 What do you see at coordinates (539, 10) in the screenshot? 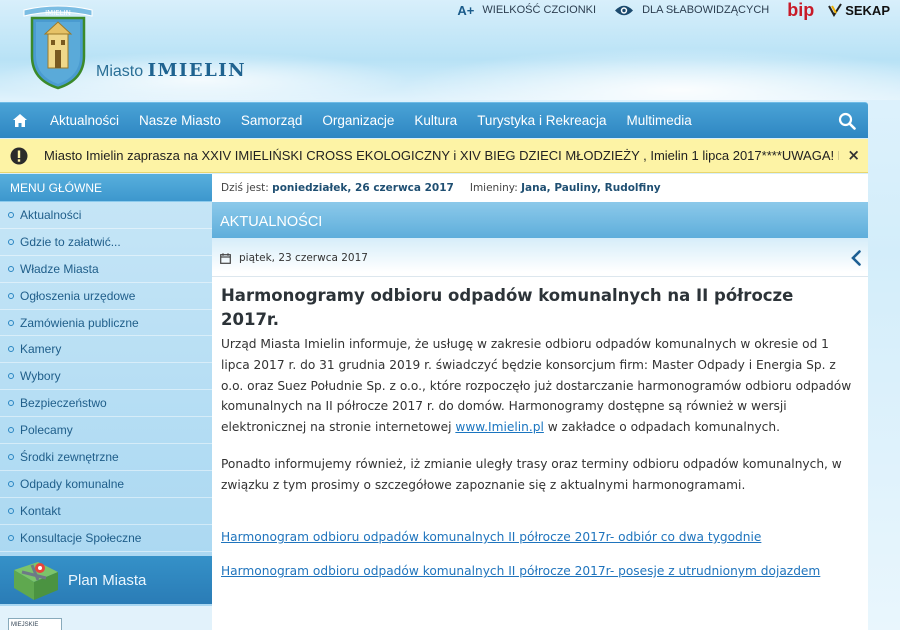
I see `font-size-label: WIELKOŚĆ CZCIONKI` at bounding box center [539, 10].